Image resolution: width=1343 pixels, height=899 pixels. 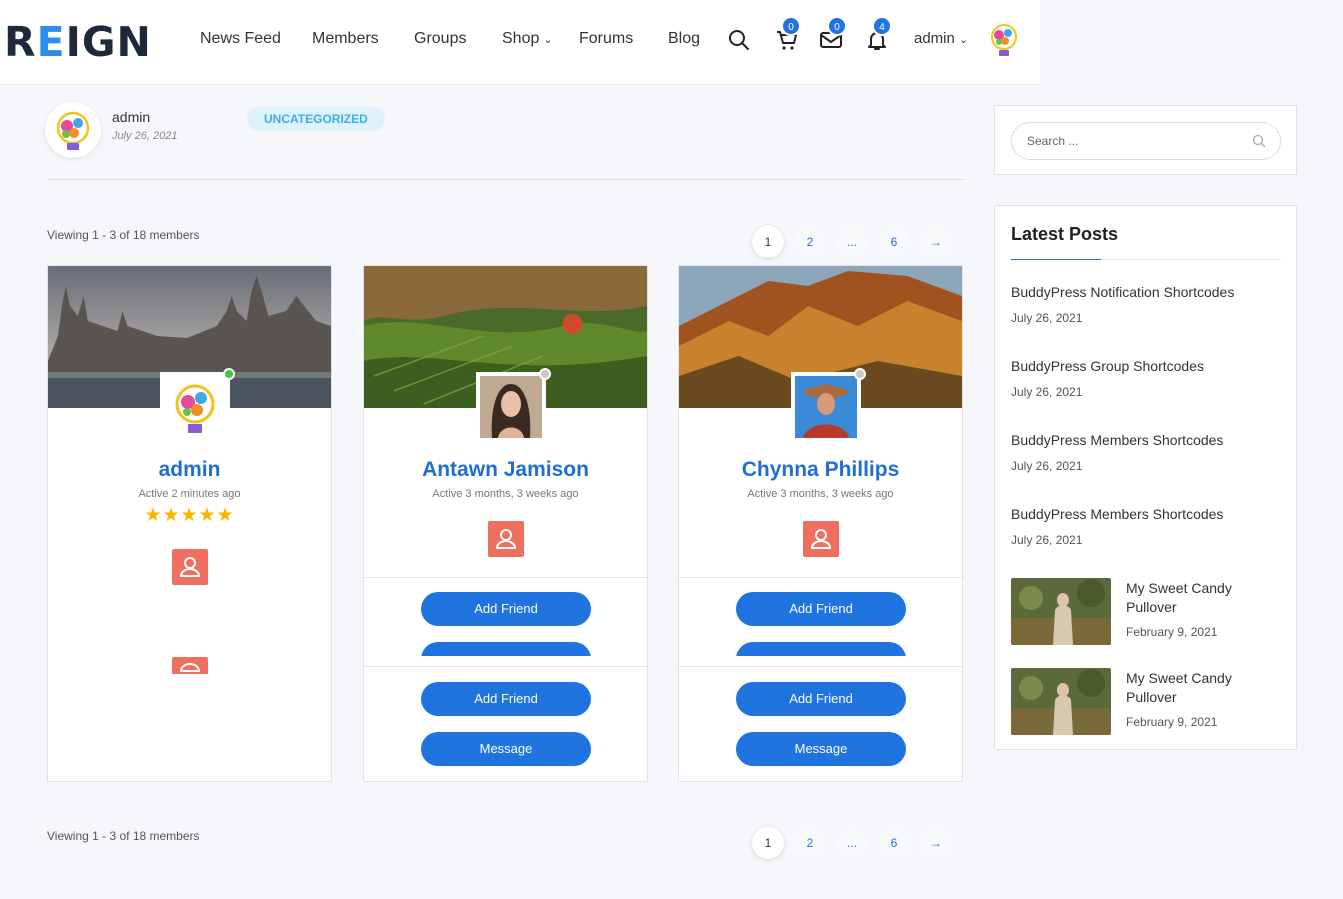 What do you see at coordinates (505, 470) in the screenshot?
I see `member-name: Antawn Jamison` at bounding box center [505, 470].